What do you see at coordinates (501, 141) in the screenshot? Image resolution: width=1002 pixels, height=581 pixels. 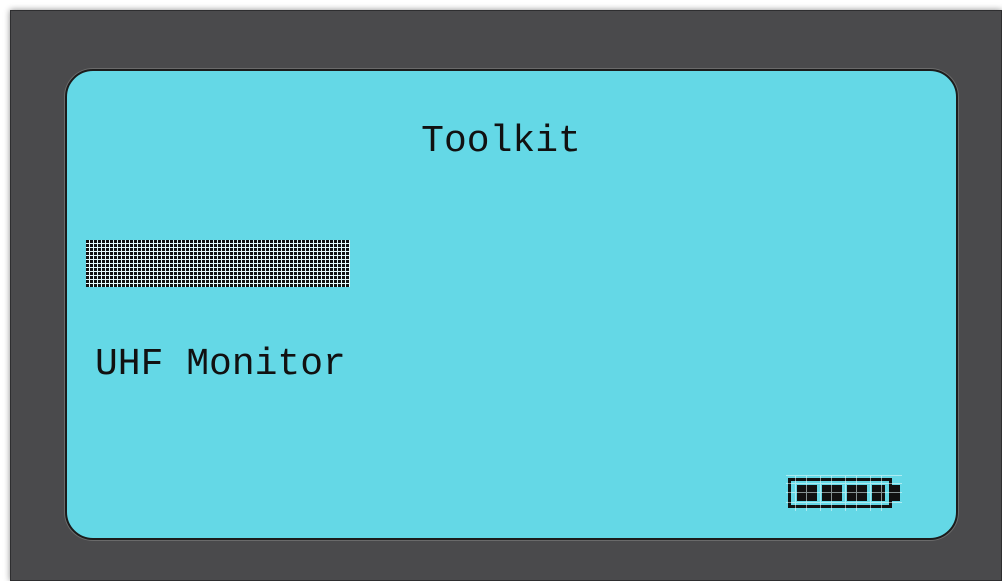 I see `screen-title: Toolkit` at bounding box center [501, 141].